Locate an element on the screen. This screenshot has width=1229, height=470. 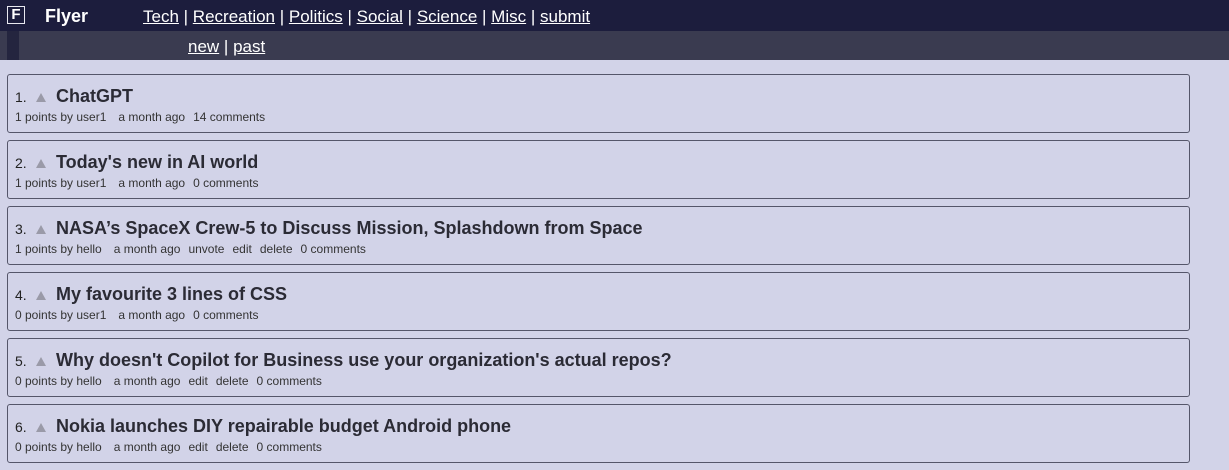
post-meta: 1 points by user1 a month ago 0 comments is located at coordinates (140, 183).